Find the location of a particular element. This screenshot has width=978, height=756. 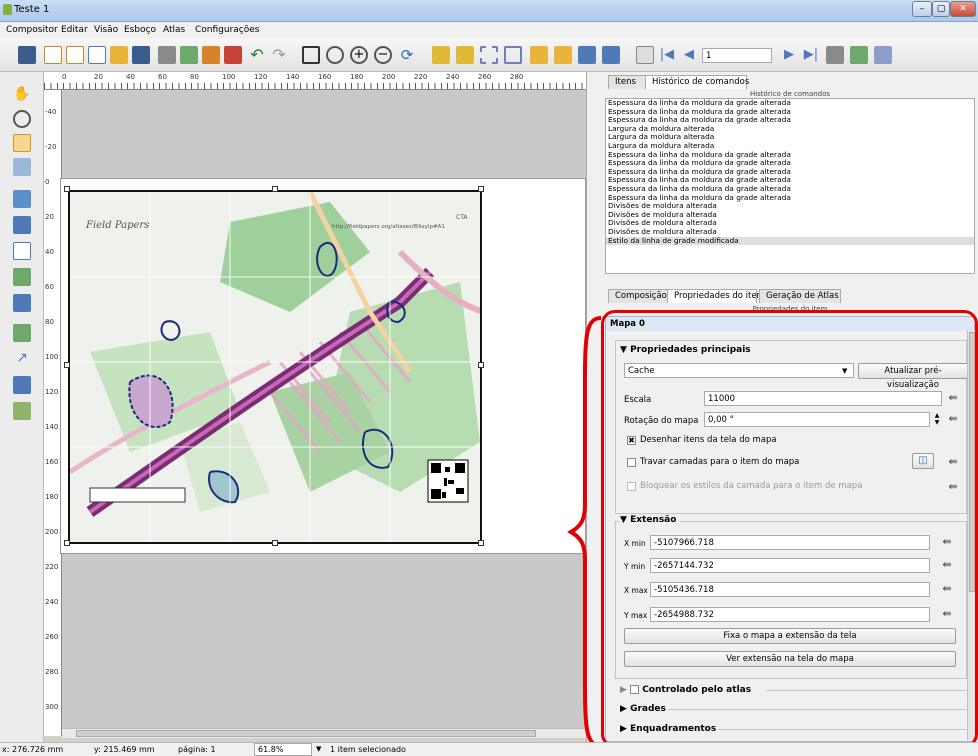

add-image-icon is located at coordinates (22, 225).